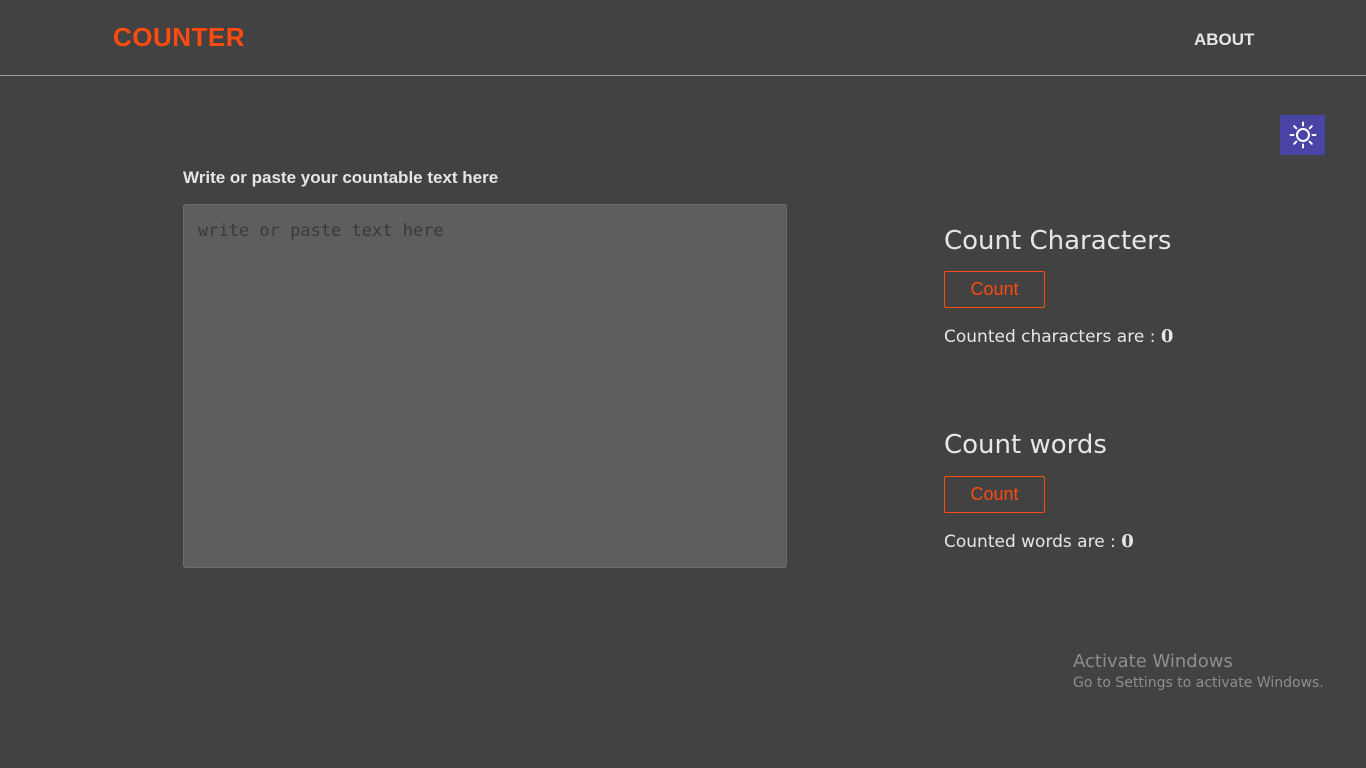  What do you see at coordinates (1153, 661) in the screenshot?
I see `watermark-title: Activate Windows` at bounding box center [1153, 661].